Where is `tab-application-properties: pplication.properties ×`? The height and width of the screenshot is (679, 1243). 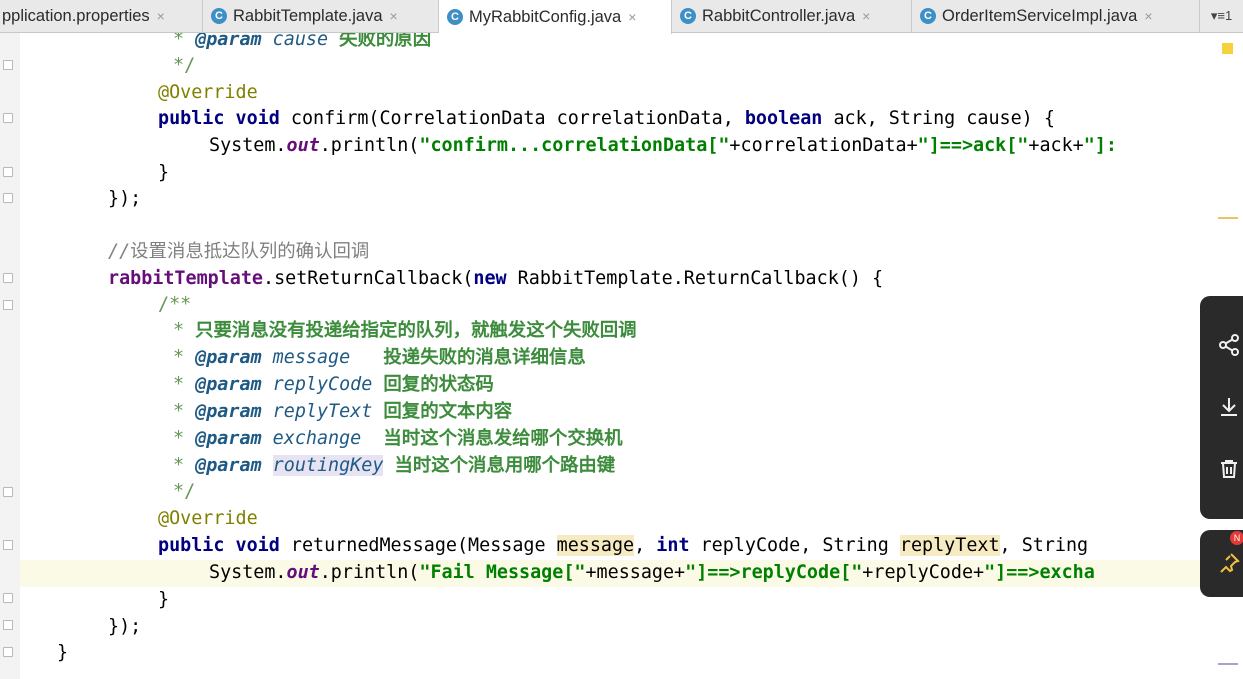 tab-application-properties: pplication.properties × is located at coordinates (101, 16).